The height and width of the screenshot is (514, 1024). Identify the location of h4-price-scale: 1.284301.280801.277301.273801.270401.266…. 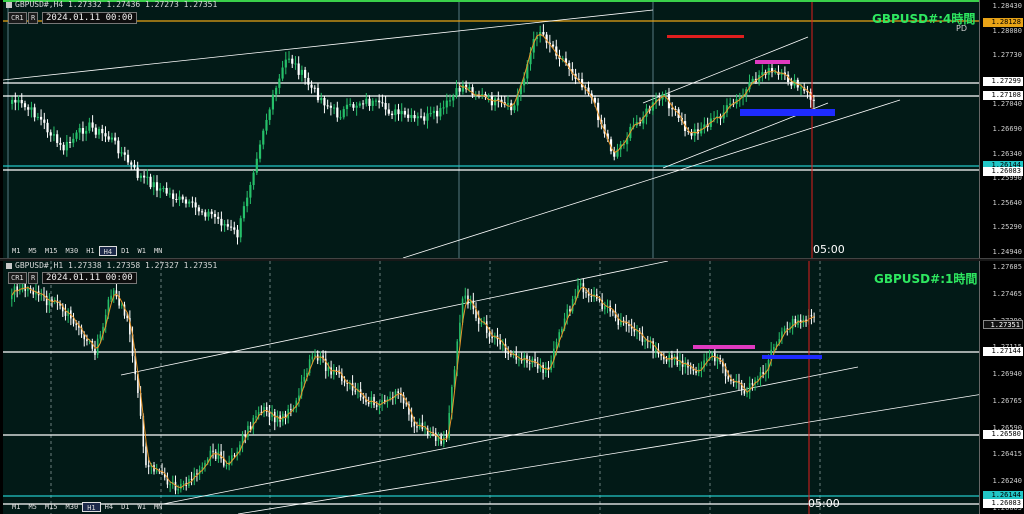
(1001, 129).